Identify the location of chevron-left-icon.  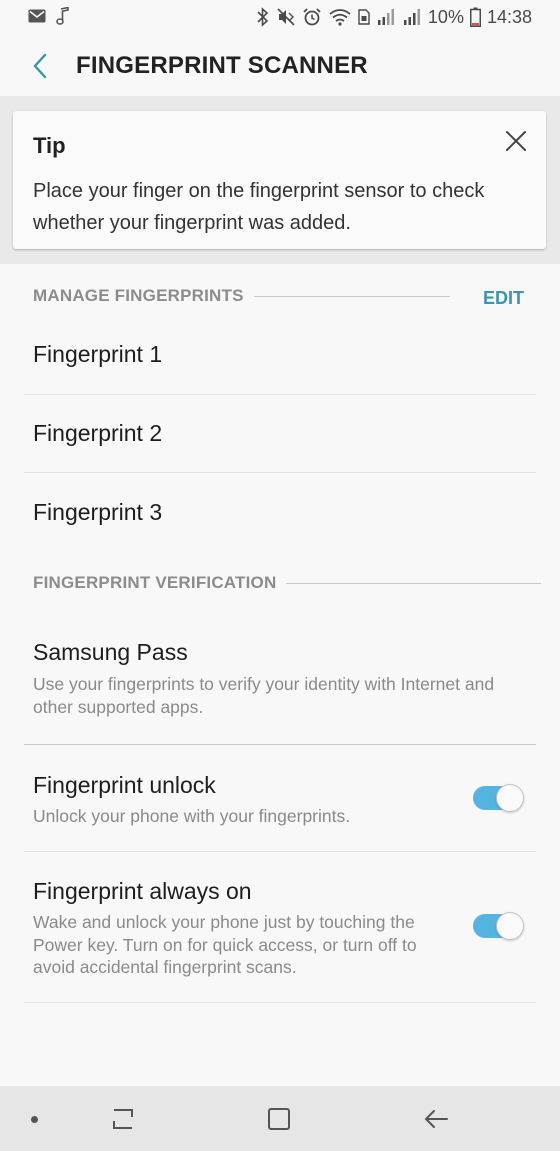
(40, 66).